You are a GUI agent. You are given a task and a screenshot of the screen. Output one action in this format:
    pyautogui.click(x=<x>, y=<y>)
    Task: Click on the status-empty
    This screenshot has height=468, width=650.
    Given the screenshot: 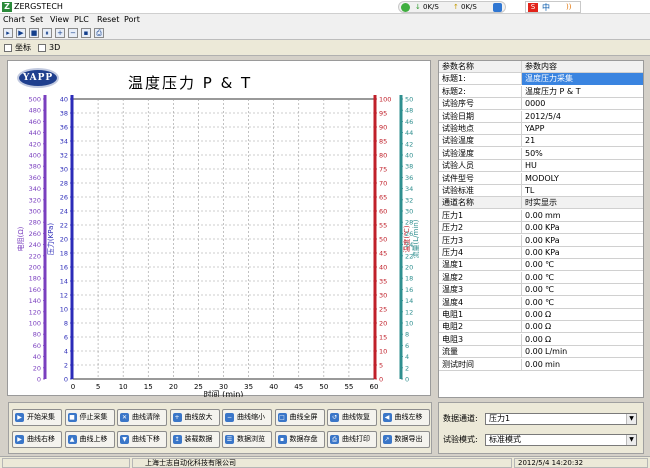 What is the action you would take?
    pyautogui.click(x=66, y=463)
    